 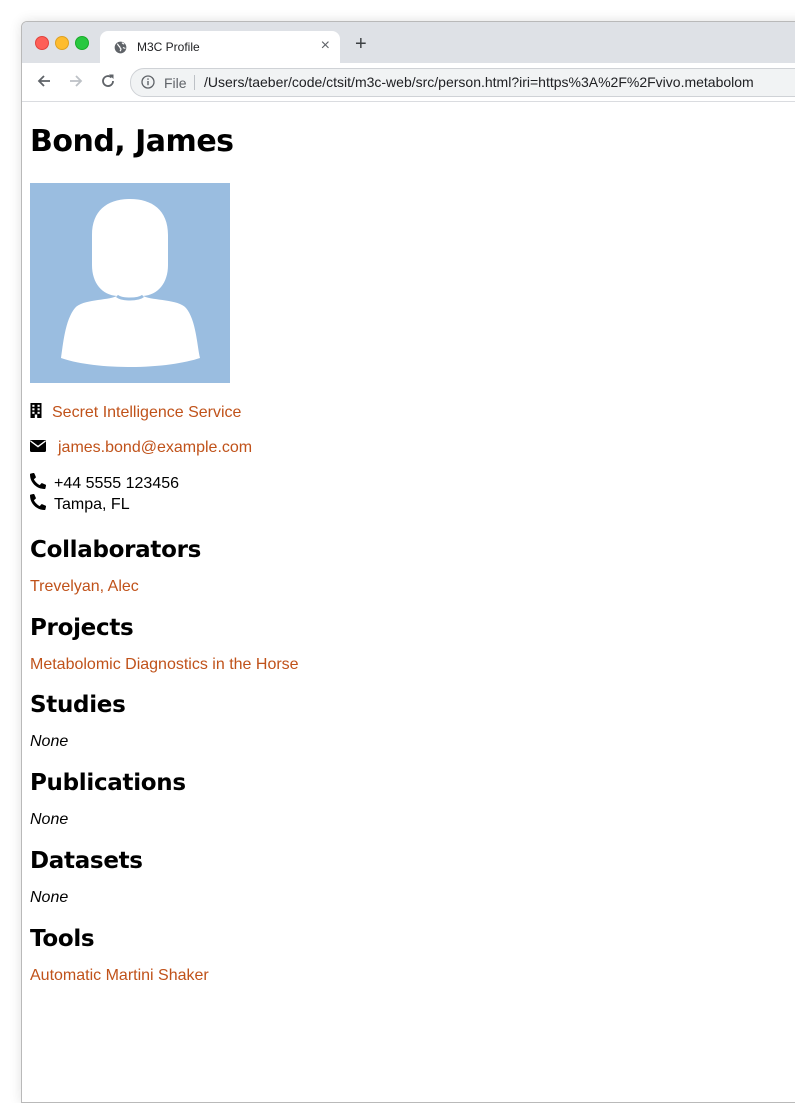 I want to click on email-link: james.bond@example.com, so click(x=155, y=448).